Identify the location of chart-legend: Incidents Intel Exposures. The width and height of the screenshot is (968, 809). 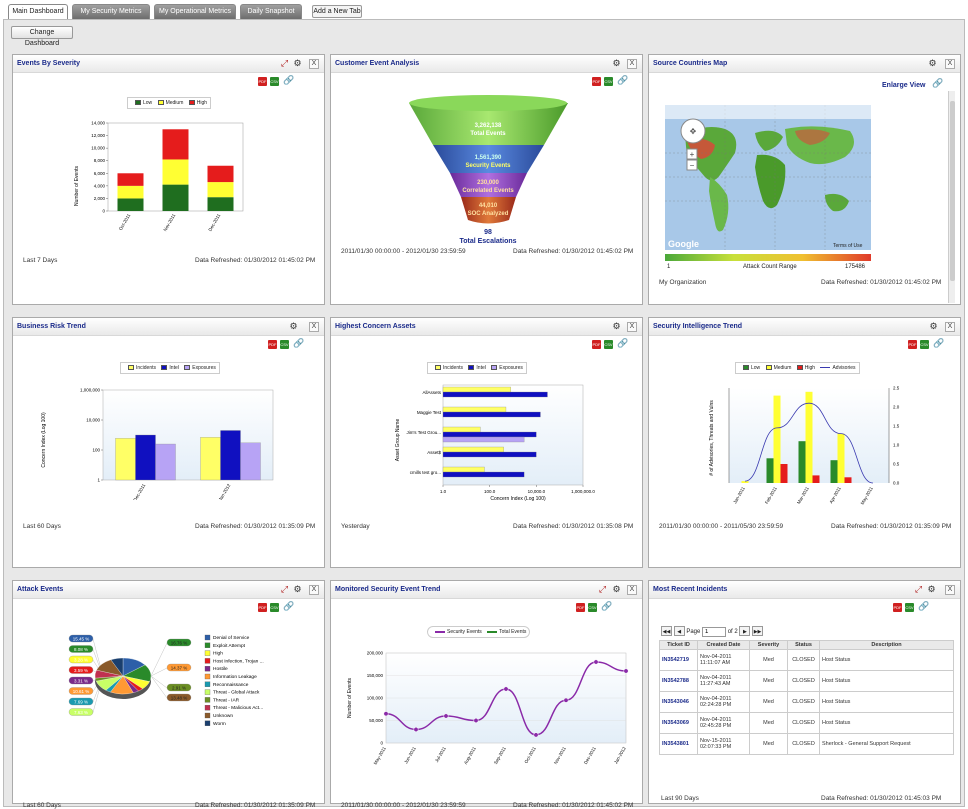
(170, 368).